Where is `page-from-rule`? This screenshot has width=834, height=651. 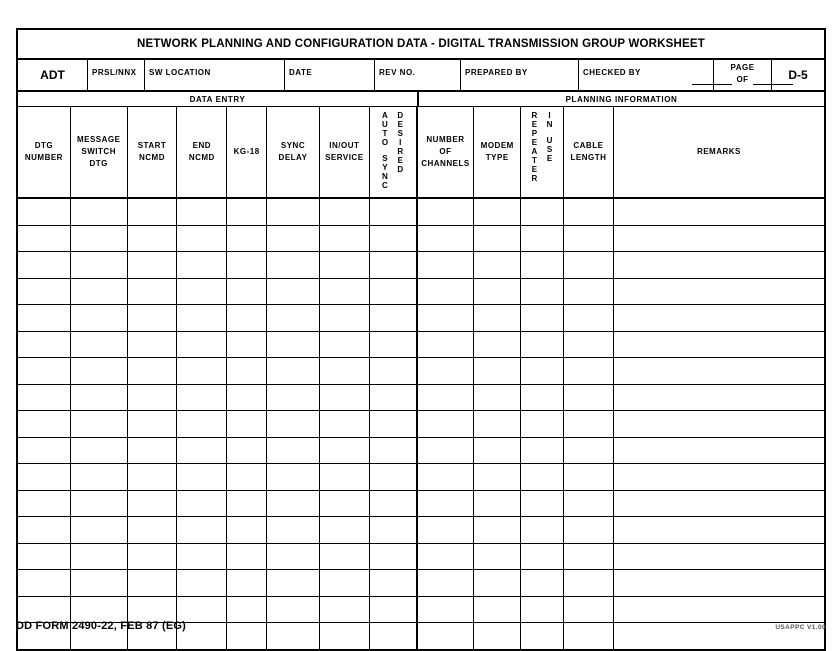 page-from-rule is located at coordinates (712, 79).